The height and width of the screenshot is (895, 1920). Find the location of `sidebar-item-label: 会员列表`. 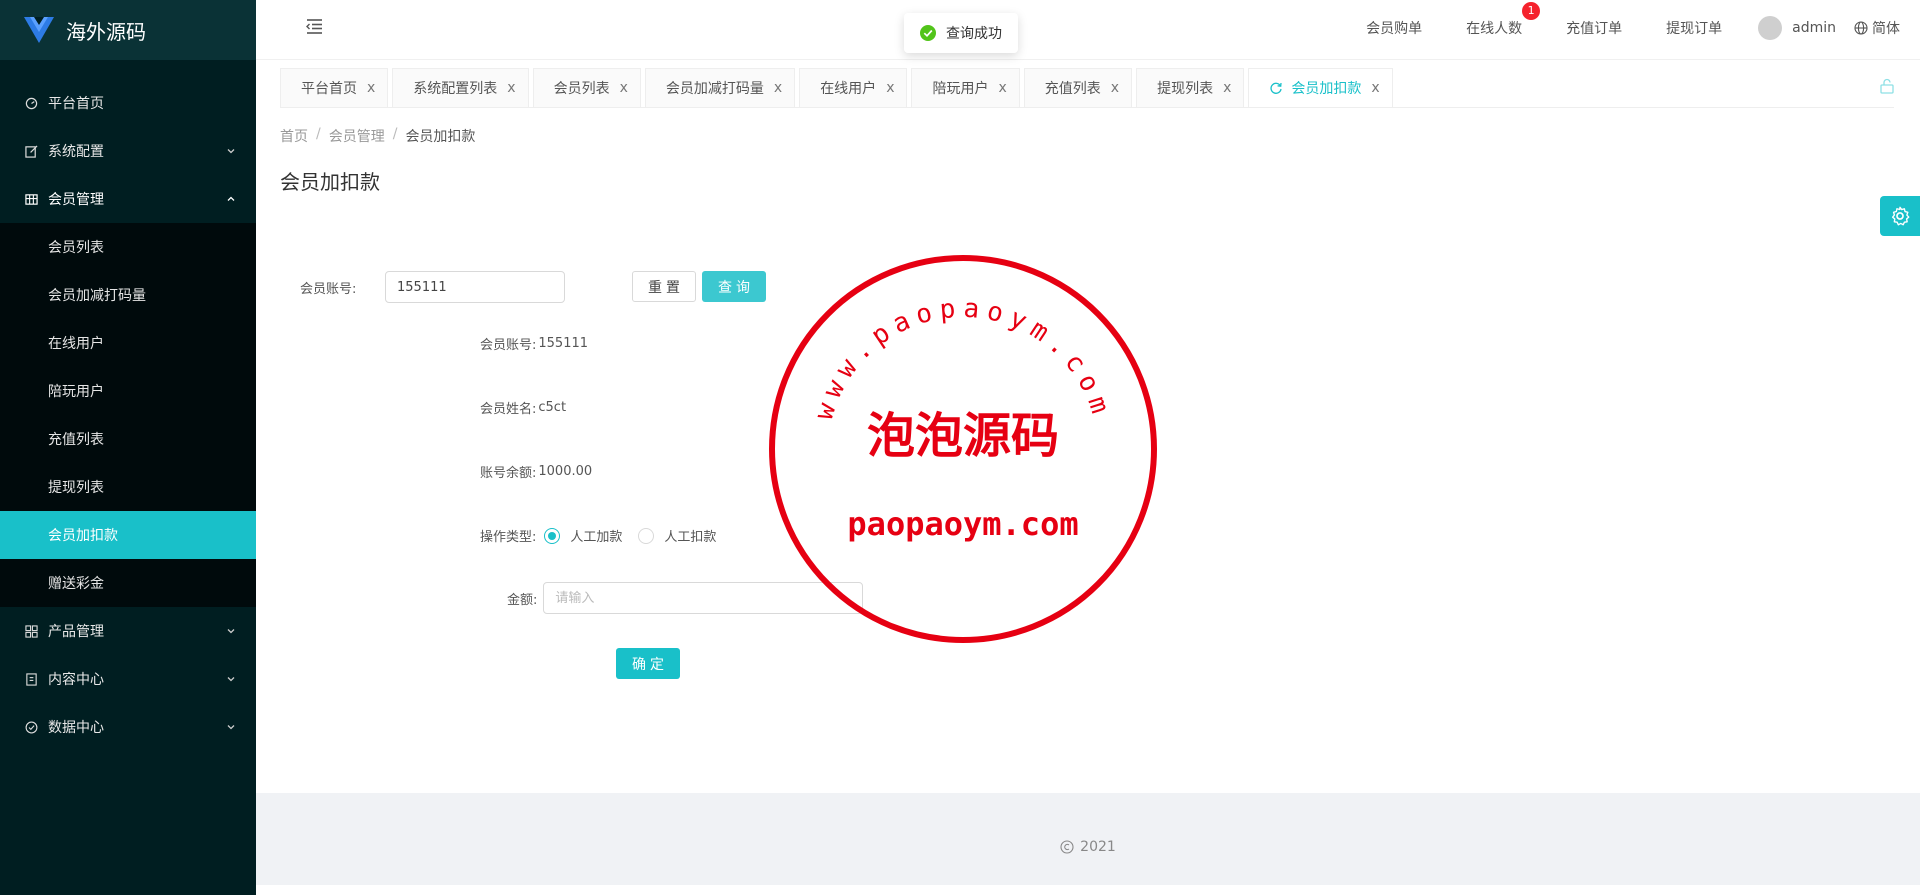

sidebar-item-label: 会员列表 is located at coordinates (76, 248).